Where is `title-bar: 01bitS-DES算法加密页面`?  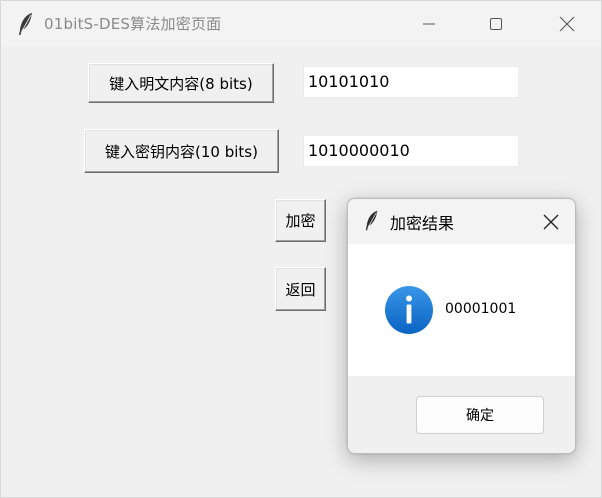 title-bar: 01bitS-DES算法加密页面 is located at coordinates (301, 24).